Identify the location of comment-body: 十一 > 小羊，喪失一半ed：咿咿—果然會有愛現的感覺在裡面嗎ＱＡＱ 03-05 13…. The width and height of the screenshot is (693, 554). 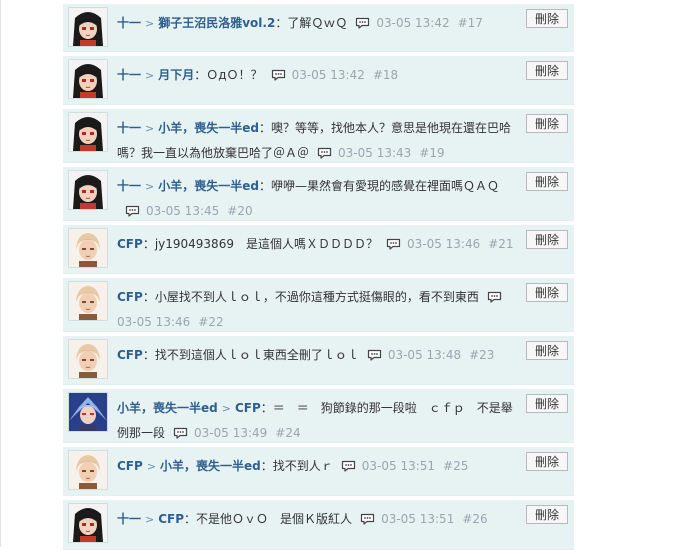
(317, 199).